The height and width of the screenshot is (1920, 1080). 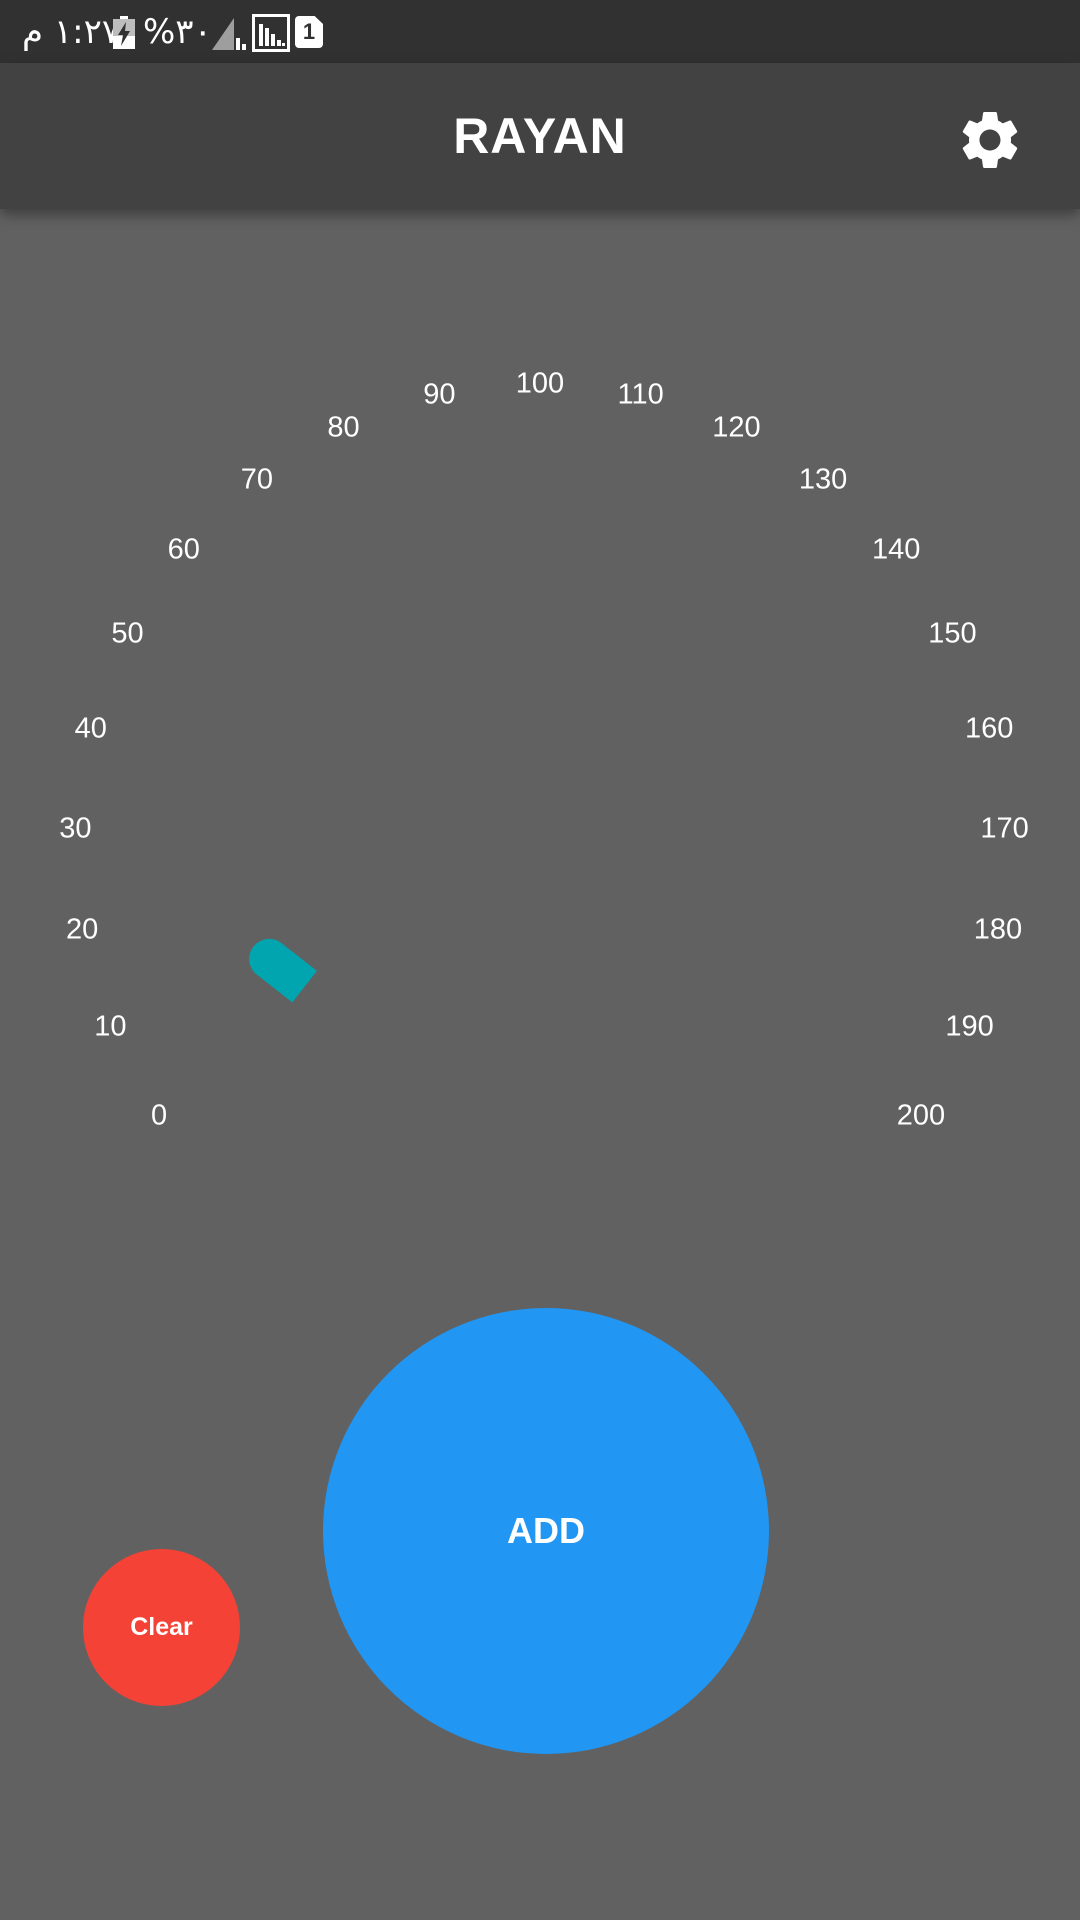 What do you see at coordinates (989, 728) in the screenshot?
I see `gauge-tick-label: 160` at bounding box center [989, 728].